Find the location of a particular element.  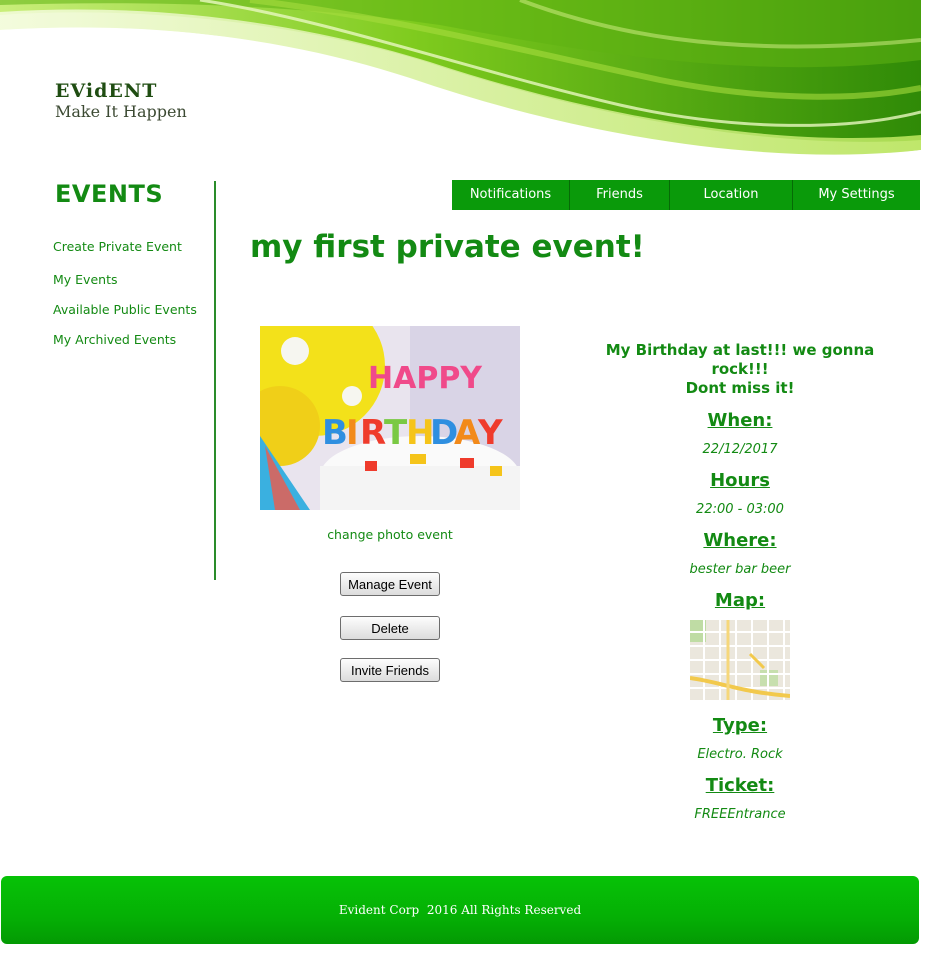

when-value: 22/12/2017 is located at coordinates (740, 449).